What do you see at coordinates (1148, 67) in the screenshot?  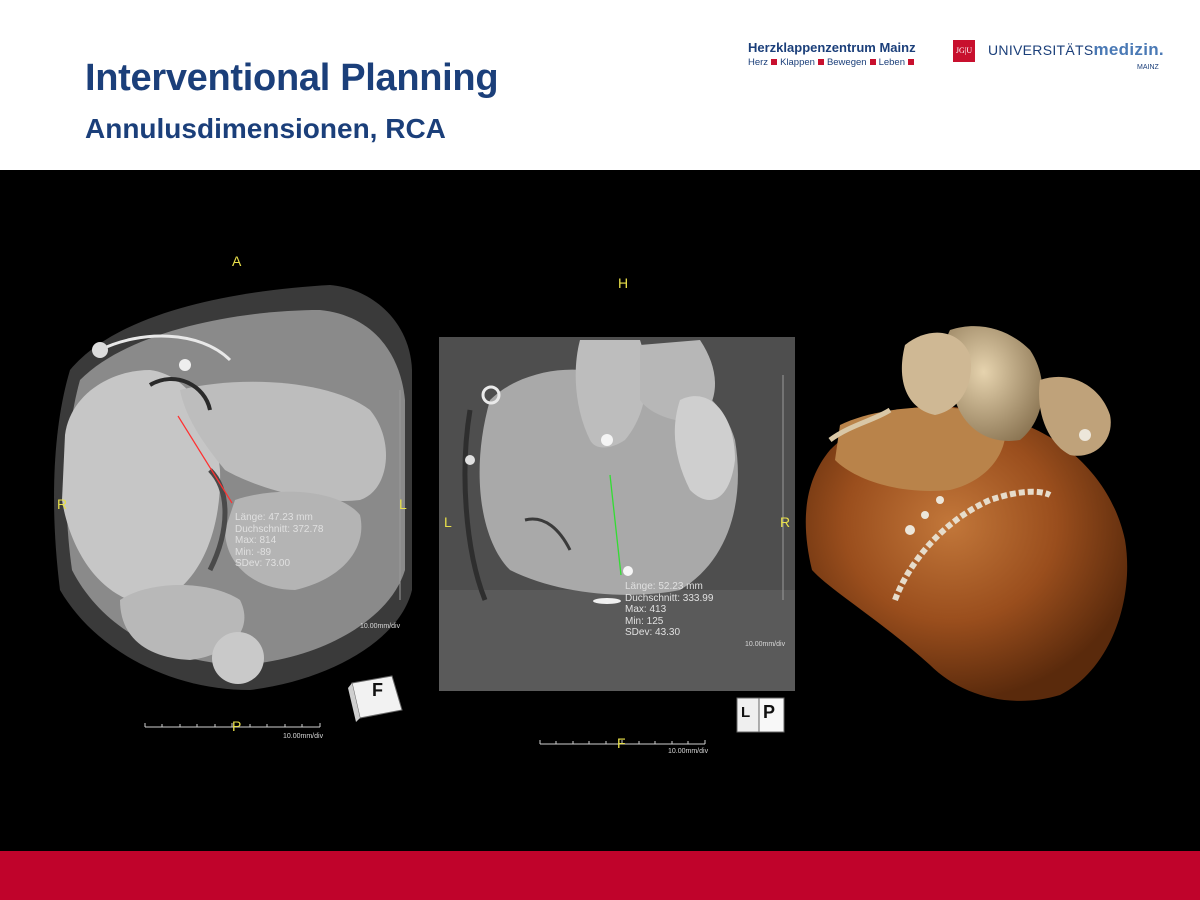 I see `um-city: MAINZ` at bounding box center [1148, 67].